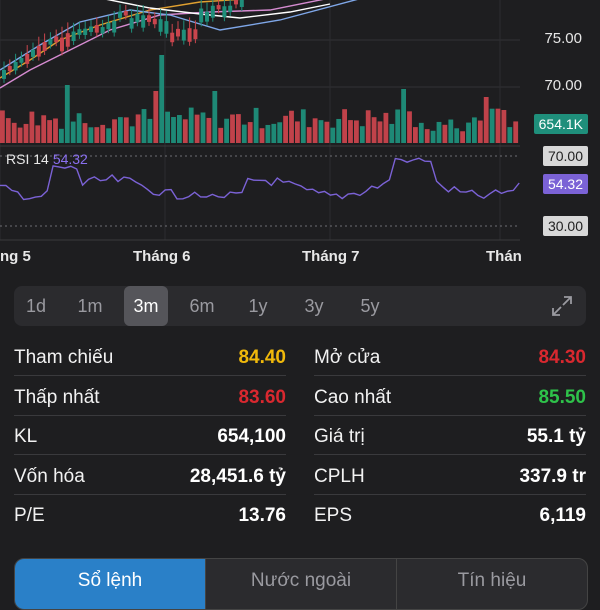  Describe the element at coordinates (347, 357) in the screenshot. I see `stat-label: Mở cửa` at that location.